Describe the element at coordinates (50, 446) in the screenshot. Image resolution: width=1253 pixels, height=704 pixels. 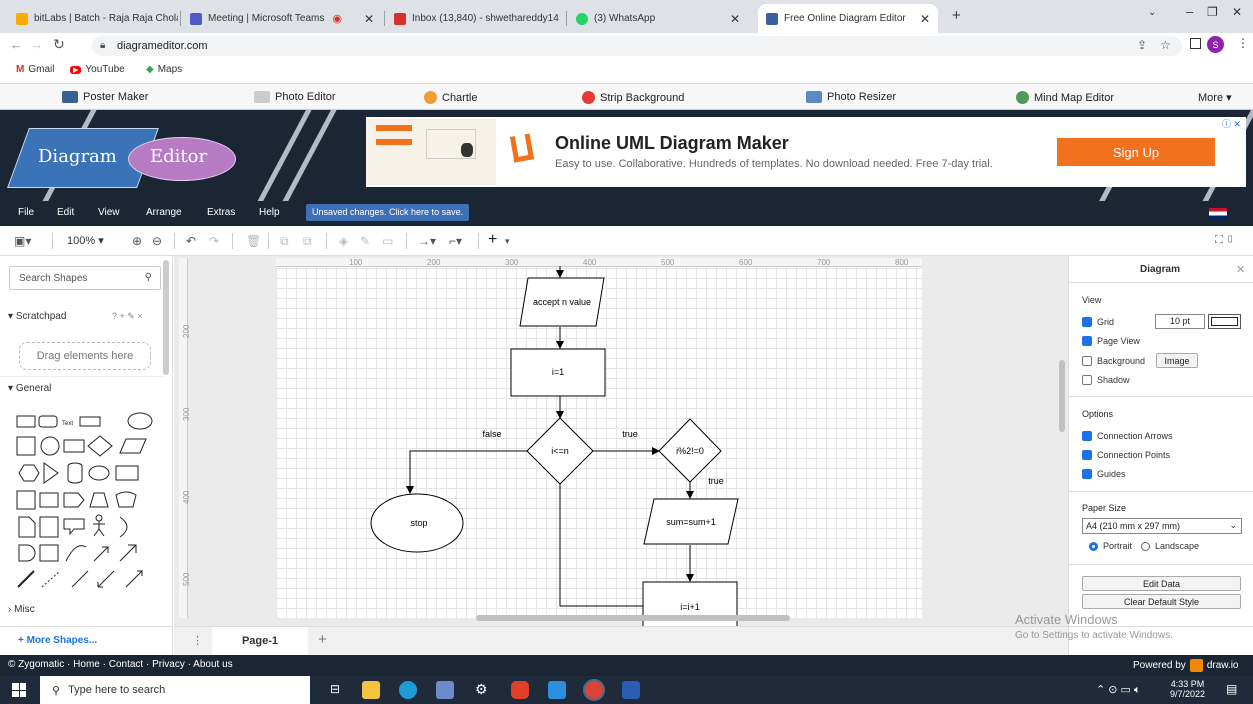
I see `circle-shape-icon` at that location.